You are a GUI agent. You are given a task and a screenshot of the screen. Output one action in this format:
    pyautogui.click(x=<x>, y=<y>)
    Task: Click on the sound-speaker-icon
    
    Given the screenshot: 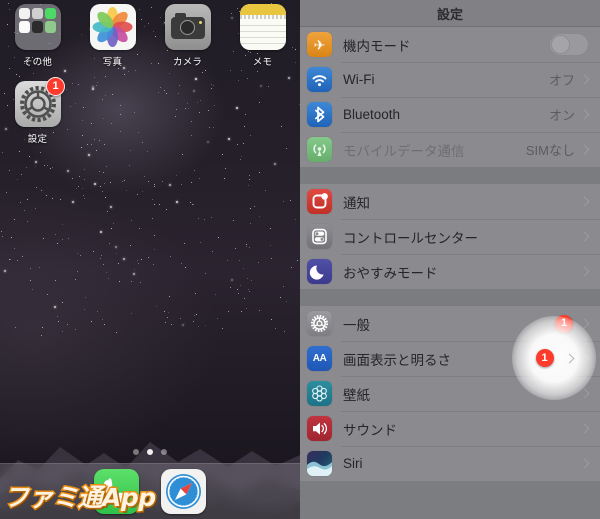 What is the action you would take?
    pyautogui.click(x=319, y=428)
    